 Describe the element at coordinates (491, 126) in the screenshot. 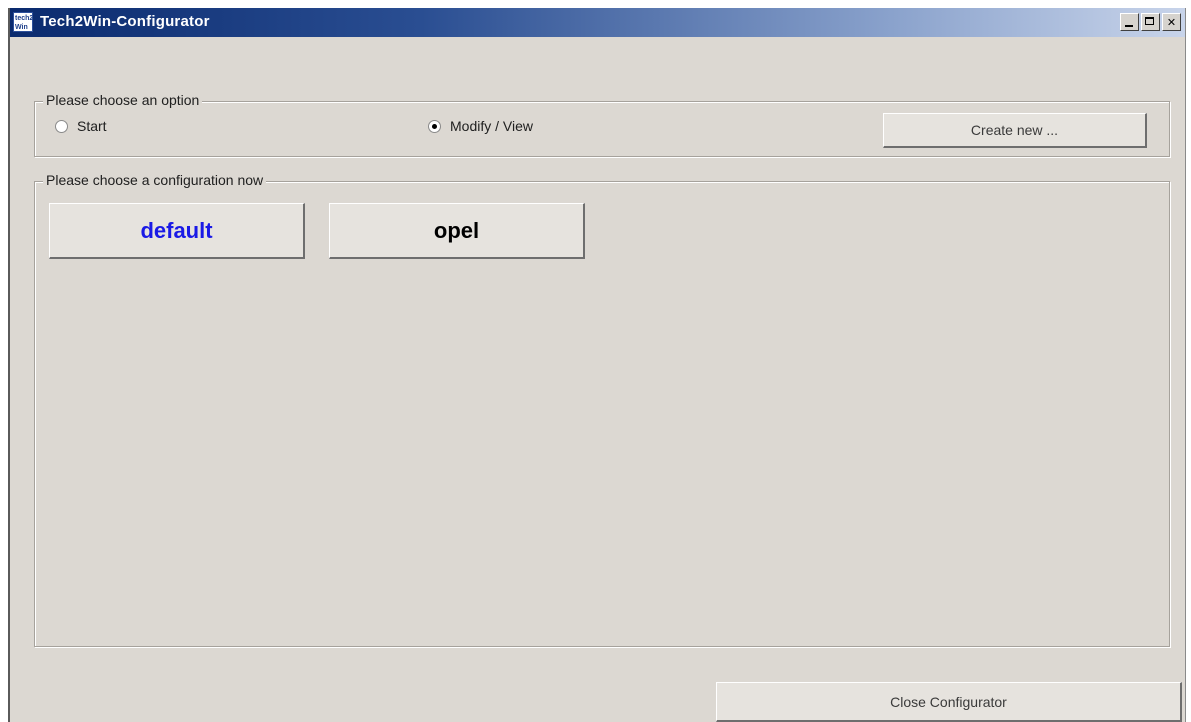

I see `radio-modify-view-label: Modify / View` at that location.